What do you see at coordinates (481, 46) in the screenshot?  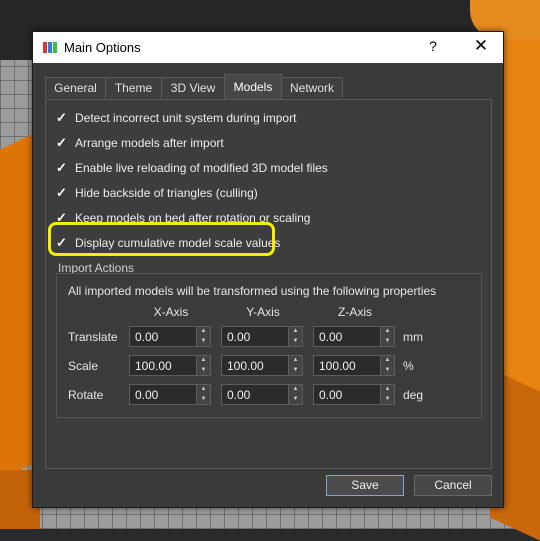 I see `close-icon: ✕` at bounding box center [481, 46].